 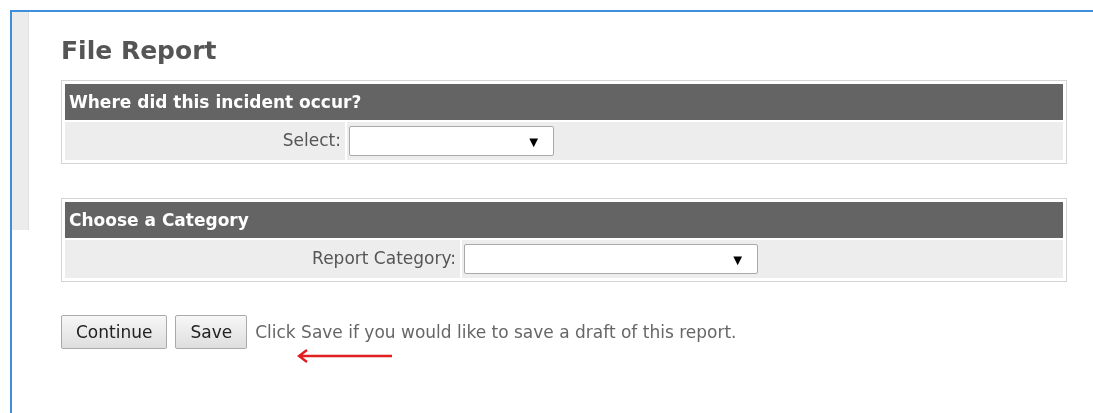 What do you see at coordinates (564, 220) in the screenshot?
I see `section-header: Choose a Category` at bounding box center [564, 220].